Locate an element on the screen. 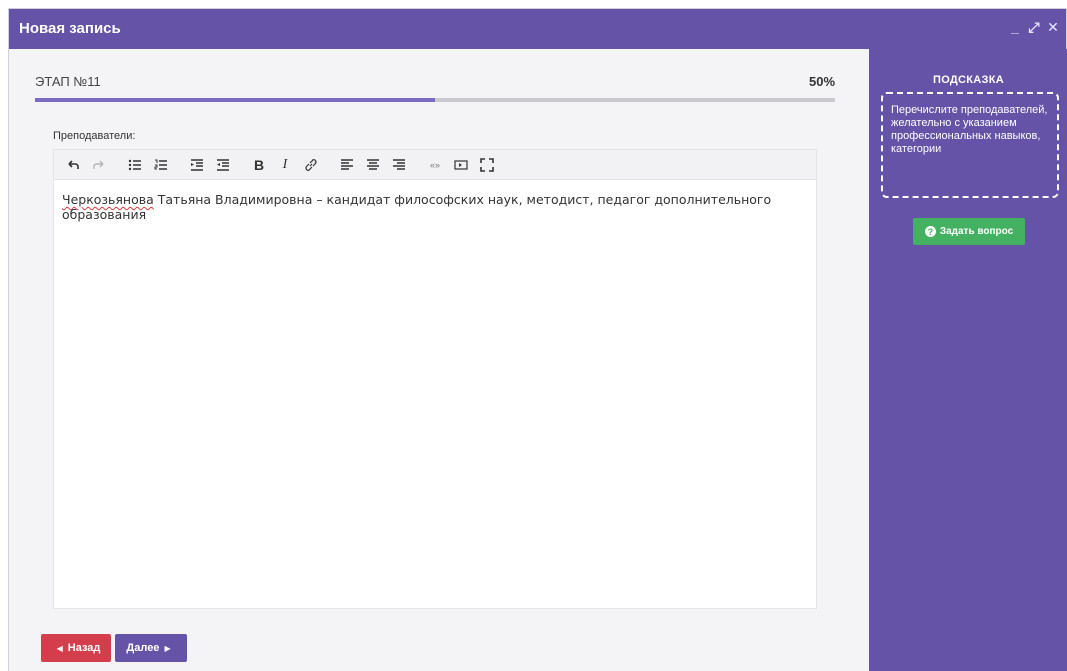  window-controls: _ ⤢ ✕ is located at coordinates (1034, 27).